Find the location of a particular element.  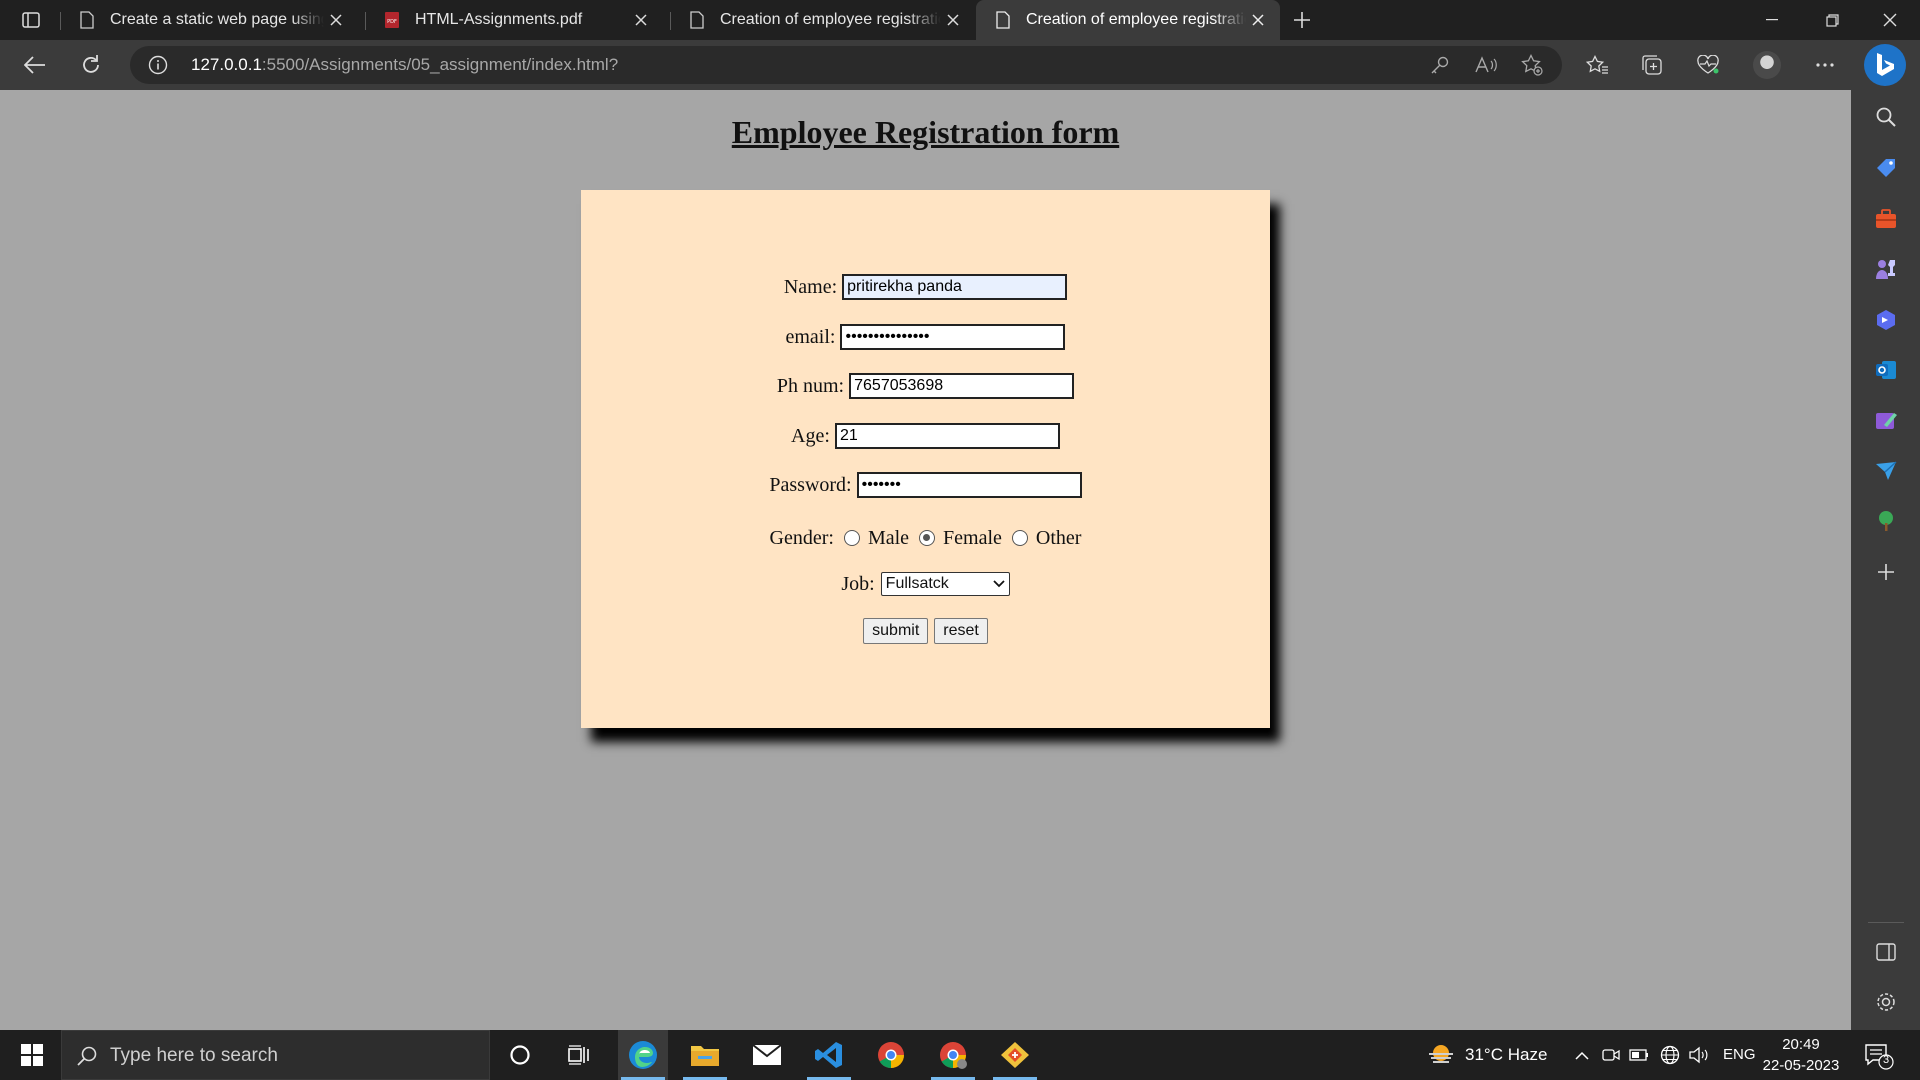

job-select: Fullsatck is located at coordinates (945, 584).